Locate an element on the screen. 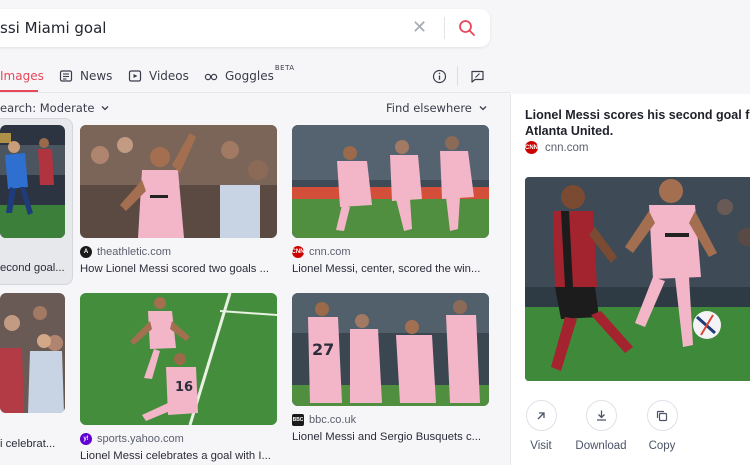 The height and width of the screenshot is (465, 750). info-icon is located at coordinates (439, 76).